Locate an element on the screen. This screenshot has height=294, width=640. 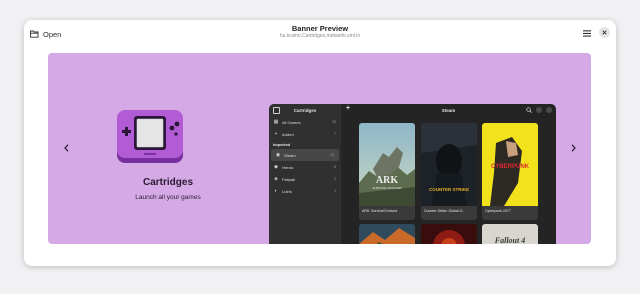
sidebar-item-count: 7 is located at coordinates (335, 134).